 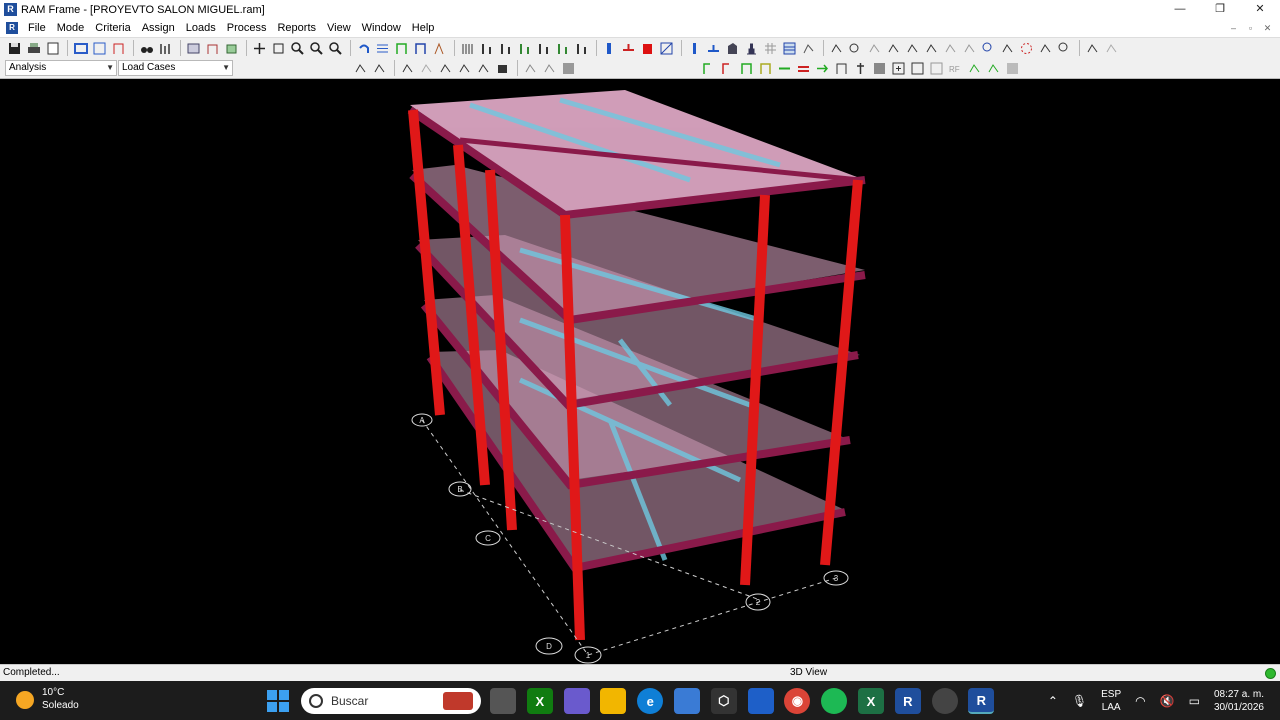 I want to click on start-button, so click(x=278, y=701).